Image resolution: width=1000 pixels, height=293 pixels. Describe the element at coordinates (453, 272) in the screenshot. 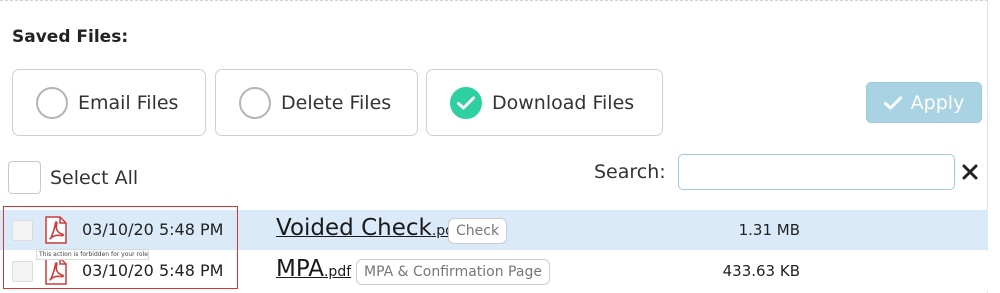

I see `file-tag: MPA & Confirmation Page` at that location.